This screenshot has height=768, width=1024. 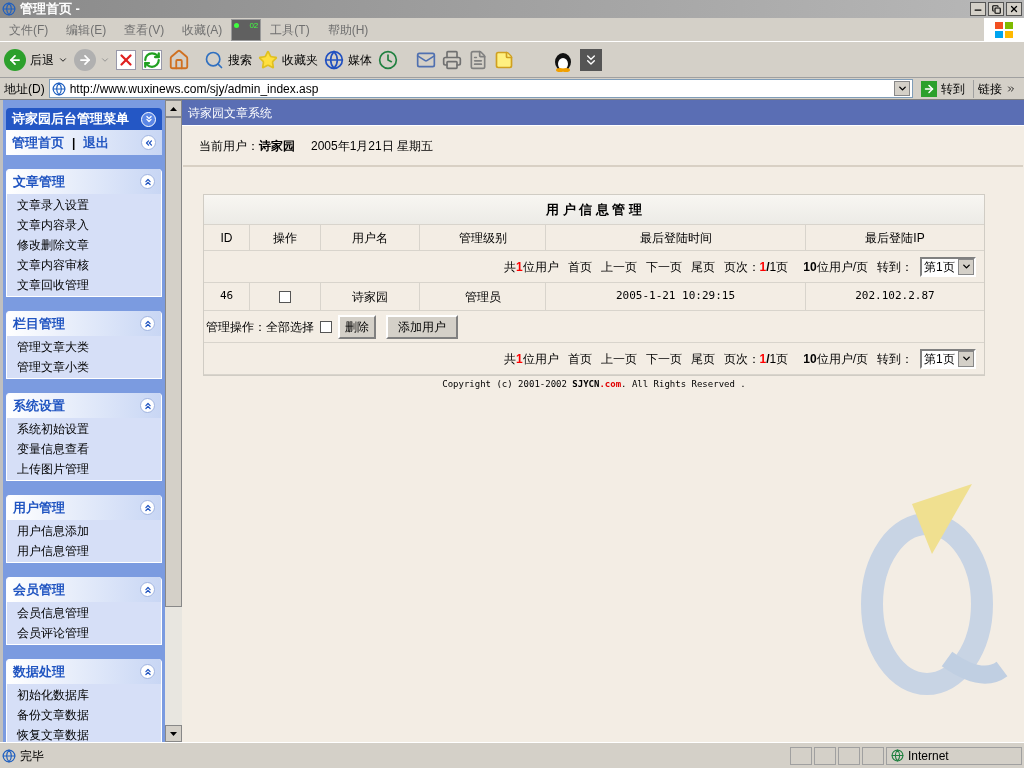 What do you see at coordinates (70, 119) in the screenshot?
I see `menu-title: 诗家园后台管理菜单` at bounding box center [70, 119].